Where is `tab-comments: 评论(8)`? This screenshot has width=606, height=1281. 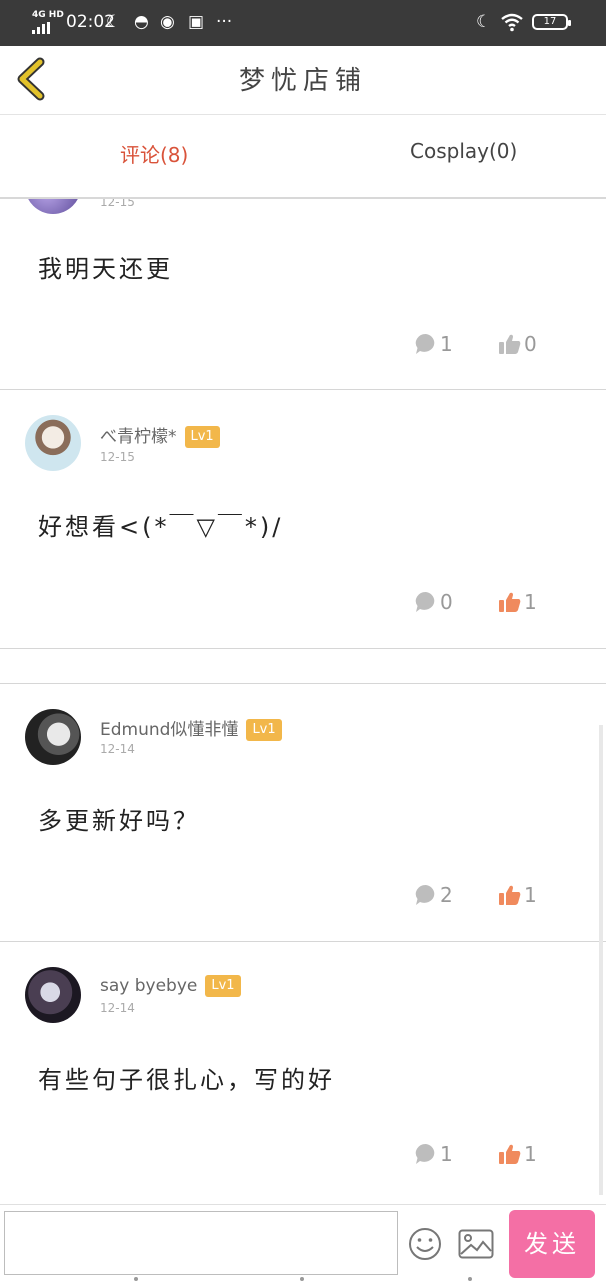
tab-comments: 评论(8) is located at coordinates (154, 153).